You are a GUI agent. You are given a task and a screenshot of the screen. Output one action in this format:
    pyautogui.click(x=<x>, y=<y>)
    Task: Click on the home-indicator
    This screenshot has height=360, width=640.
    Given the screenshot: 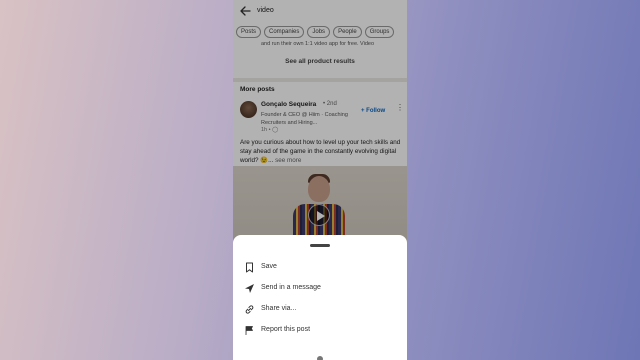 What is the action you would take?
    pyautogui.click(x=320, y=358)
    